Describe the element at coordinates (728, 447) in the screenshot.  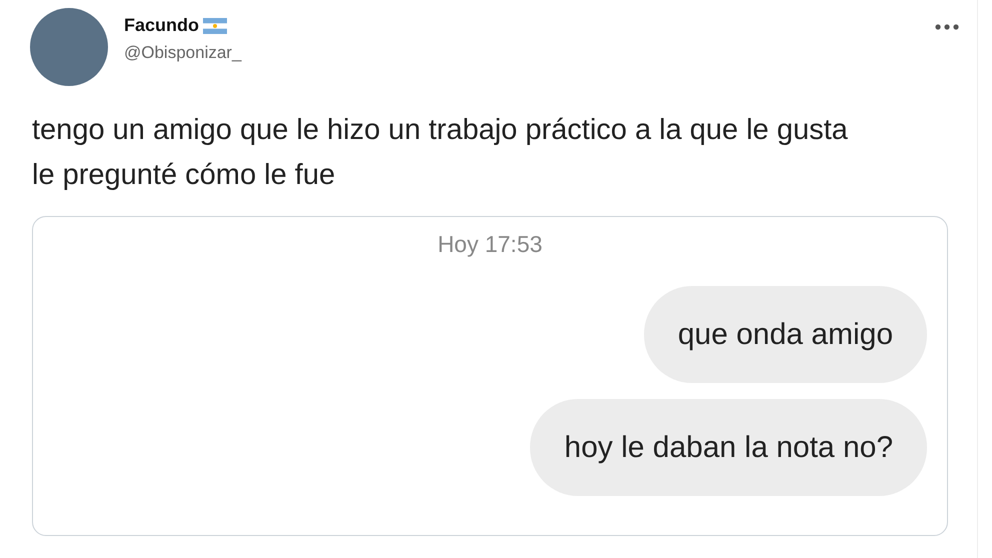
I see `message-bubble: hoy le daban la nota no?` at that location.